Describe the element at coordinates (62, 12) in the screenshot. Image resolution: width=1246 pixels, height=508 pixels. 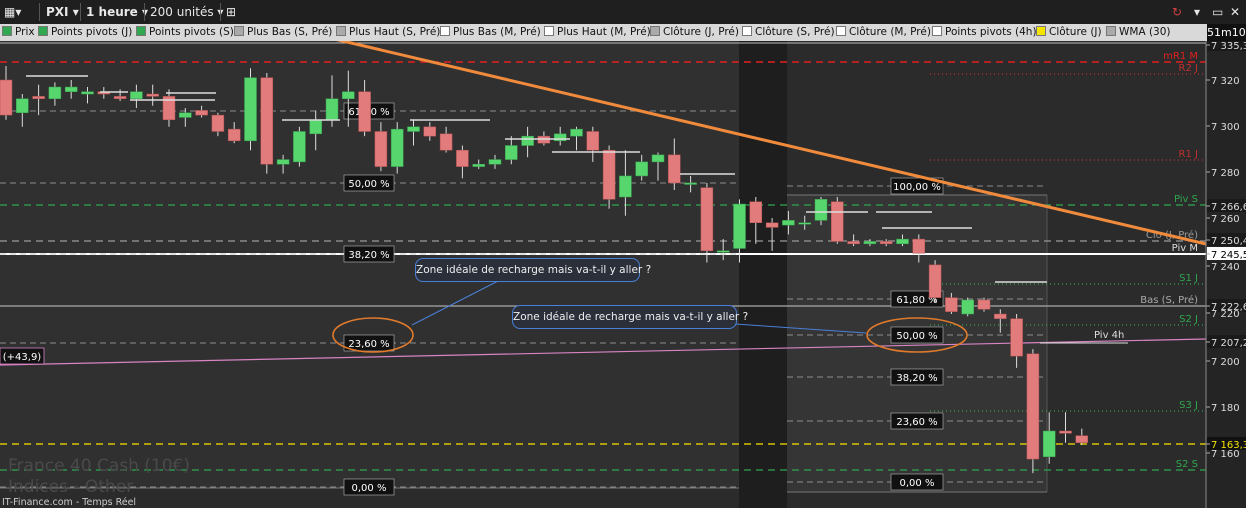
I see `symbol-selector: PXI ▾` at that location.